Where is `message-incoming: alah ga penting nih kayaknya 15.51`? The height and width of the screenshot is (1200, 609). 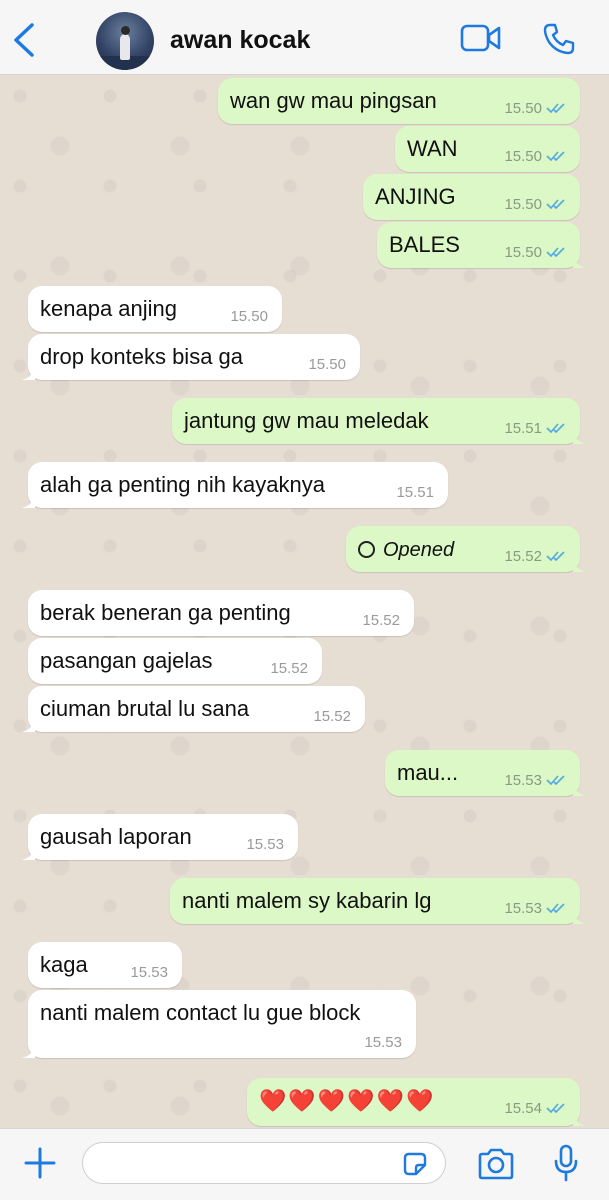 message-incoming: alah ga penting nih kayaknya 15.51 is located at coordinates (234, 485).